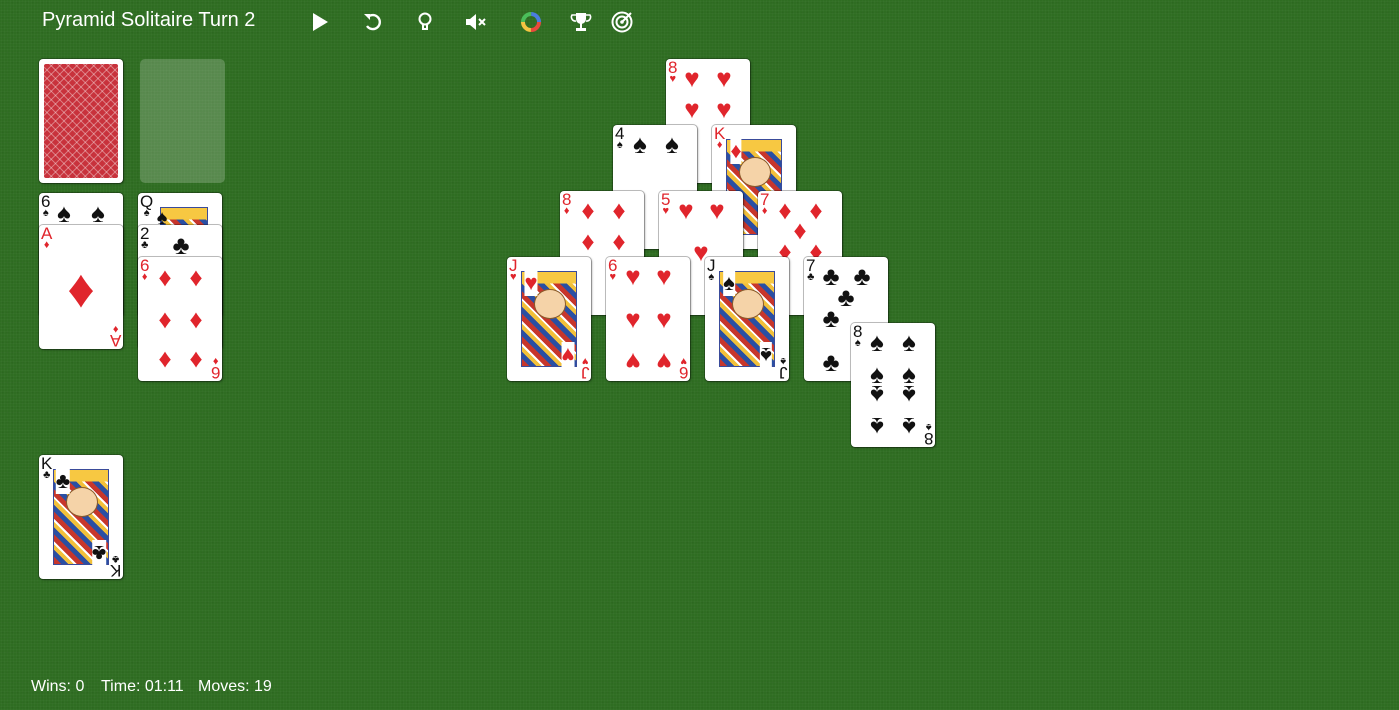 The width and height of the screenshot is (1399, 710). I want to click on hint-button, so click(425, 22).